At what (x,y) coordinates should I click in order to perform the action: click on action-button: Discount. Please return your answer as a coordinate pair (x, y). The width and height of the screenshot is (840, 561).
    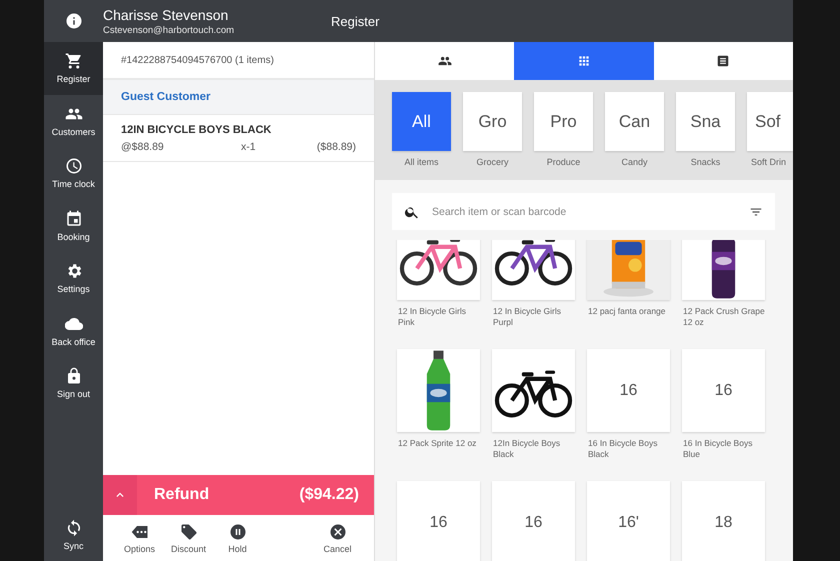
    Looking at the image, I should click on (188, 538).